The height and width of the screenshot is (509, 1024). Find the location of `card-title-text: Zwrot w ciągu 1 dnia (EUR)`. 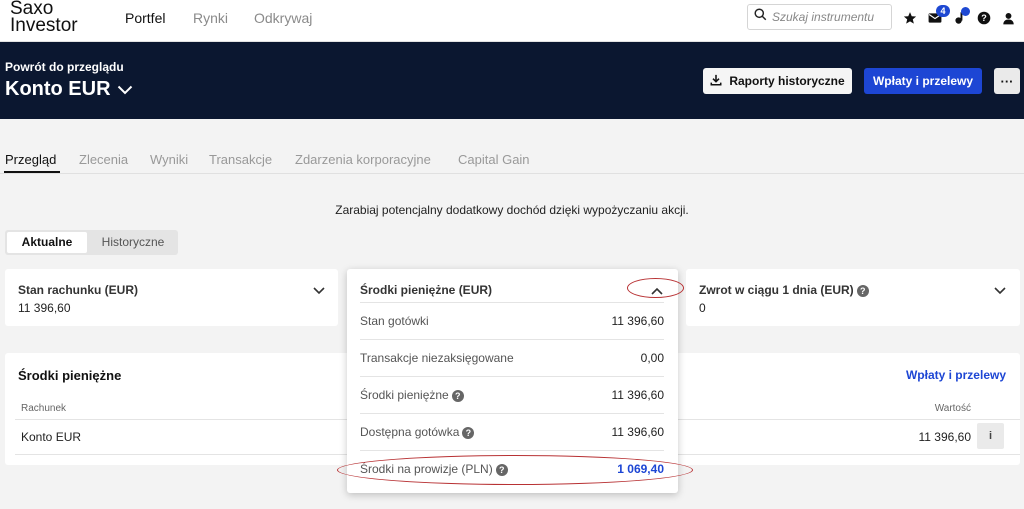

card-title-text: Zwrot w ciągu 1 dnia (EUR) is located at coordinates (776, 290).